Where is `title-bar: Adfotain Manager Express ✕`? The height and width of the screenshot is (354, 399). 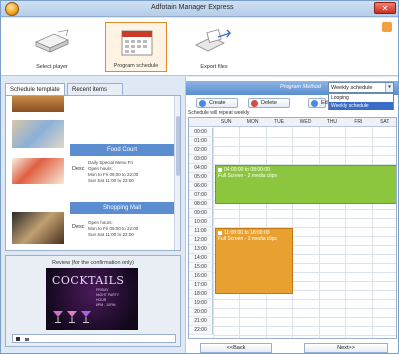
title-bar: Adfotain Manager Express ✕ is located at coordinates (199, 9).